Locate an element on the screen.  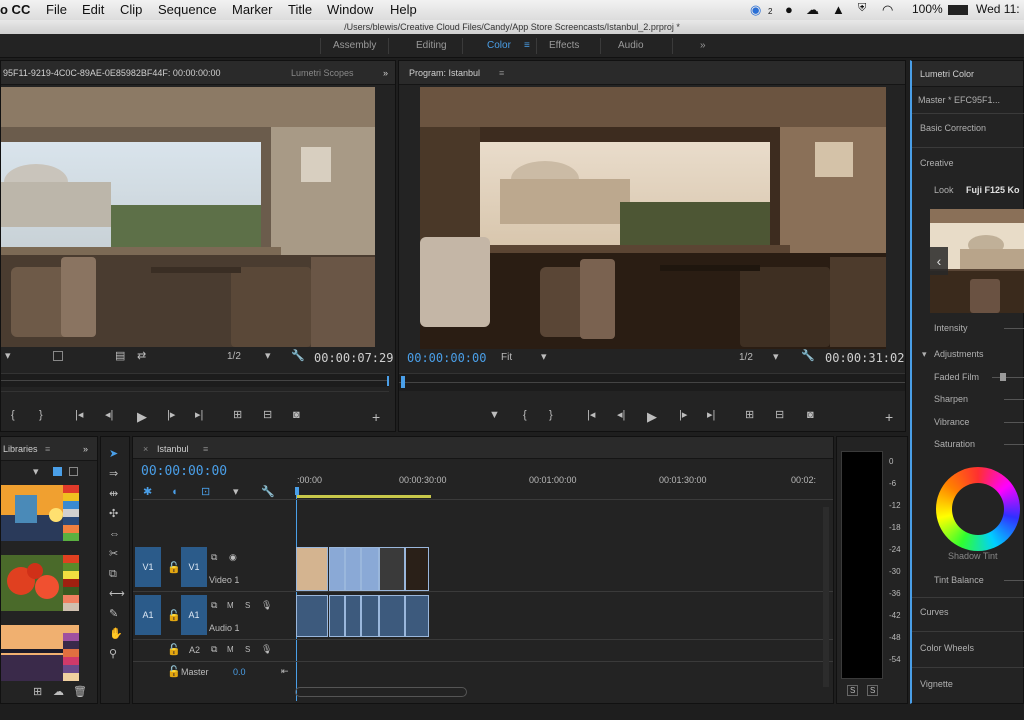
workspace-editing: Editing is located at coordinates (431, 45).